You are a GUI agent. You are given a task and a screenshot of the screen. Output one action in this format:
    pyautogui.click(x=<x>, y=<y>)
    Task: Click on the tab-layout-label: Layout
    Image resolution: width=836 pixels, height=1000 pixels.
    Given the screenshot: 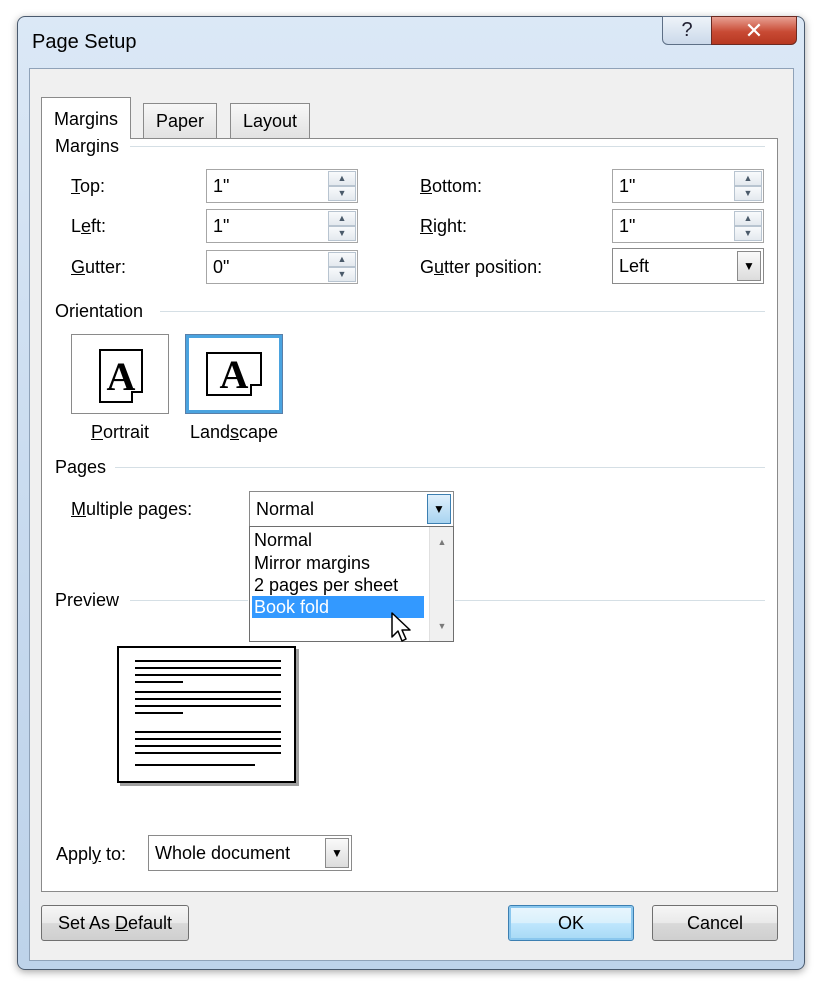 What is the action you would take?
    pyautogui.click(x=270, y=121)
    